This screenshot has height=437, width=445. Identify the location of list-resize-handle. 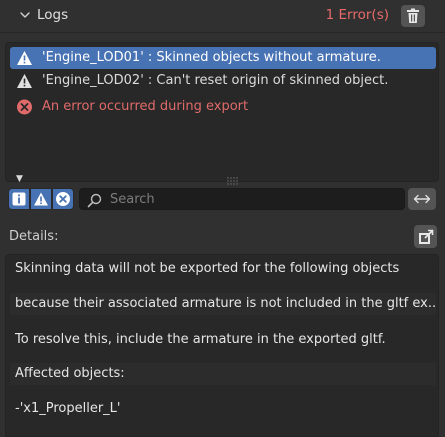
(233, 181).